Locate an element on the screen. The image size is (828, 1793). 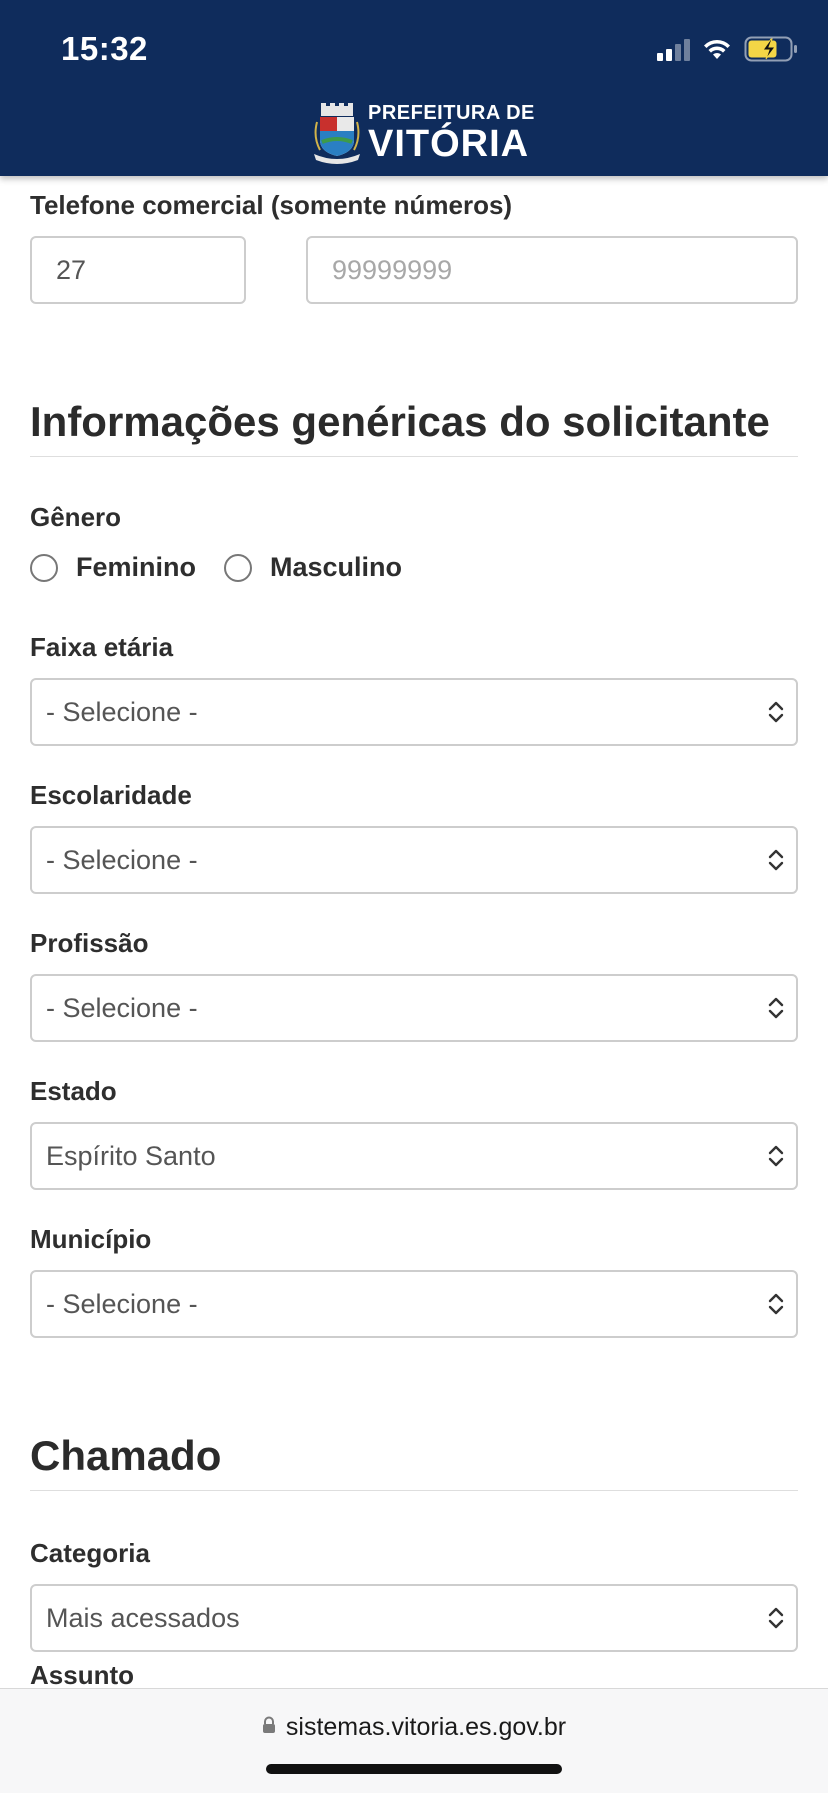
profession-select-value: - Selecione - is located at coordinates (122, 1007).